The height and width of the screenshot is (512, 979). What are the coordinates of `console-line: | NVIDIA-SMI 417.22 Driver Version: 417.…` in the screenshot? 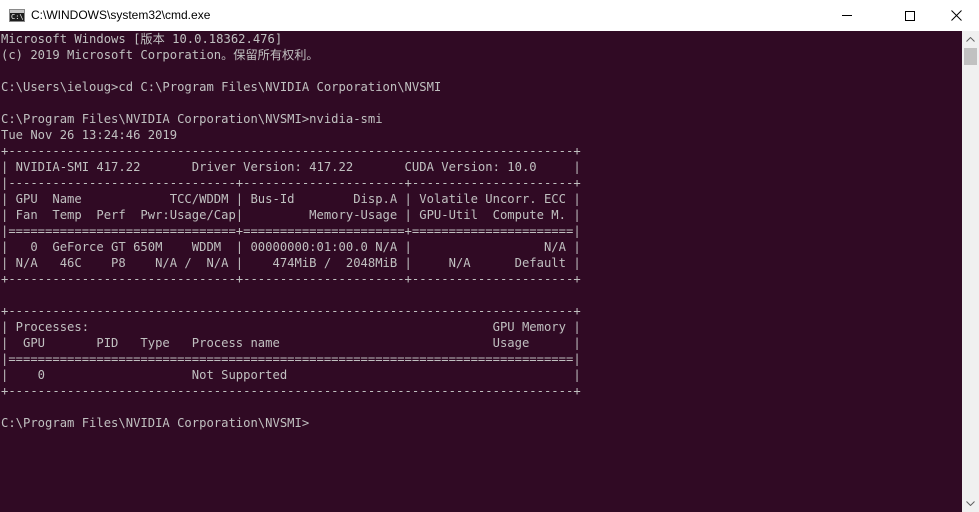 It's located at (291, 167).